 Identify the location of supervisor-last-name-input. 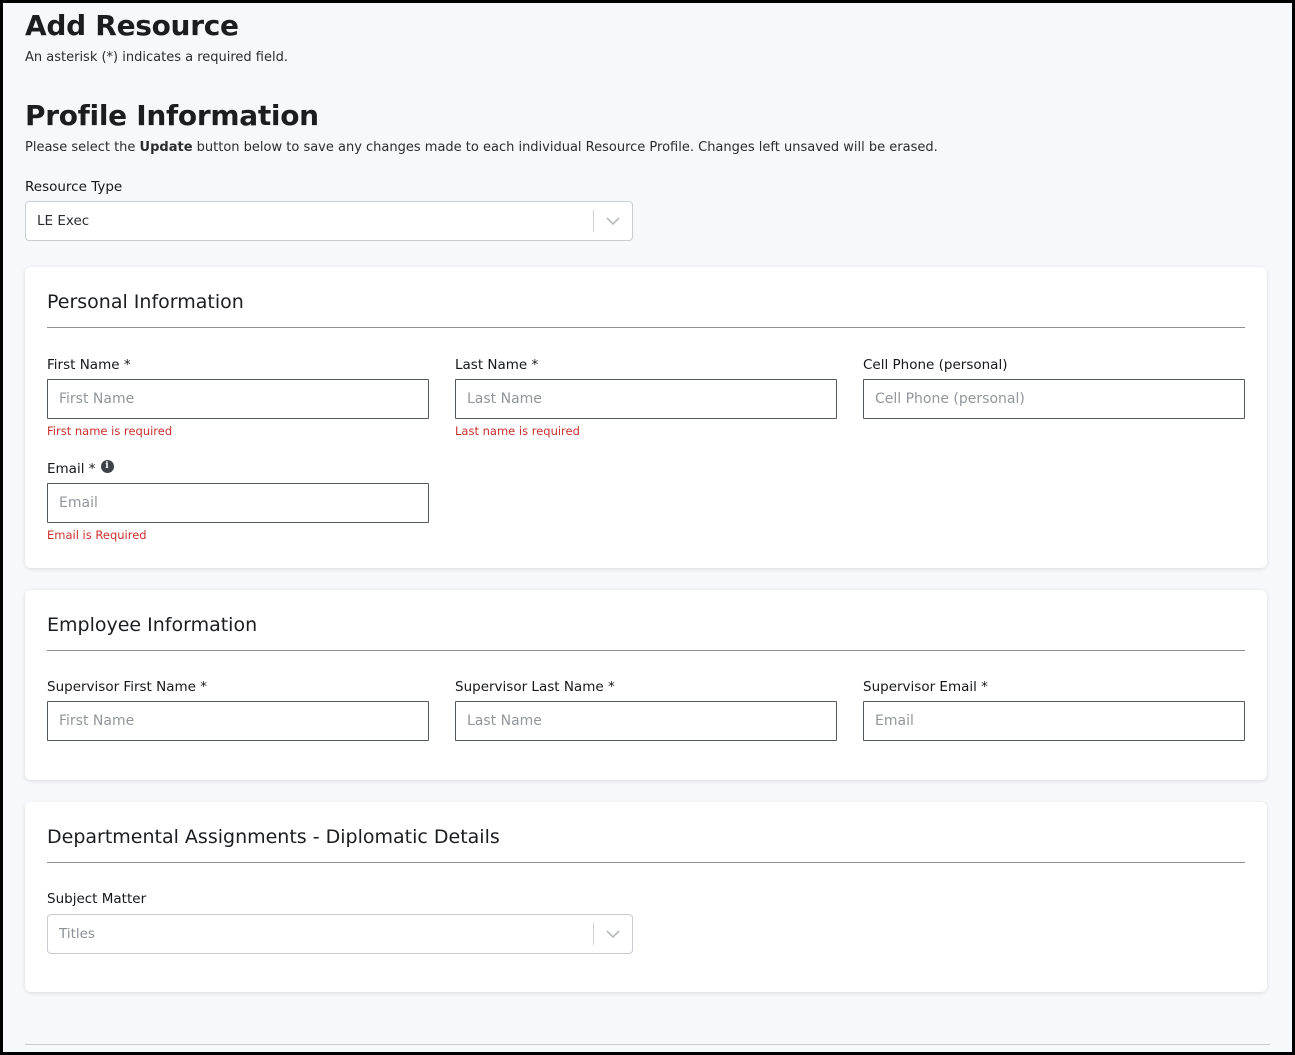
(646, 721).